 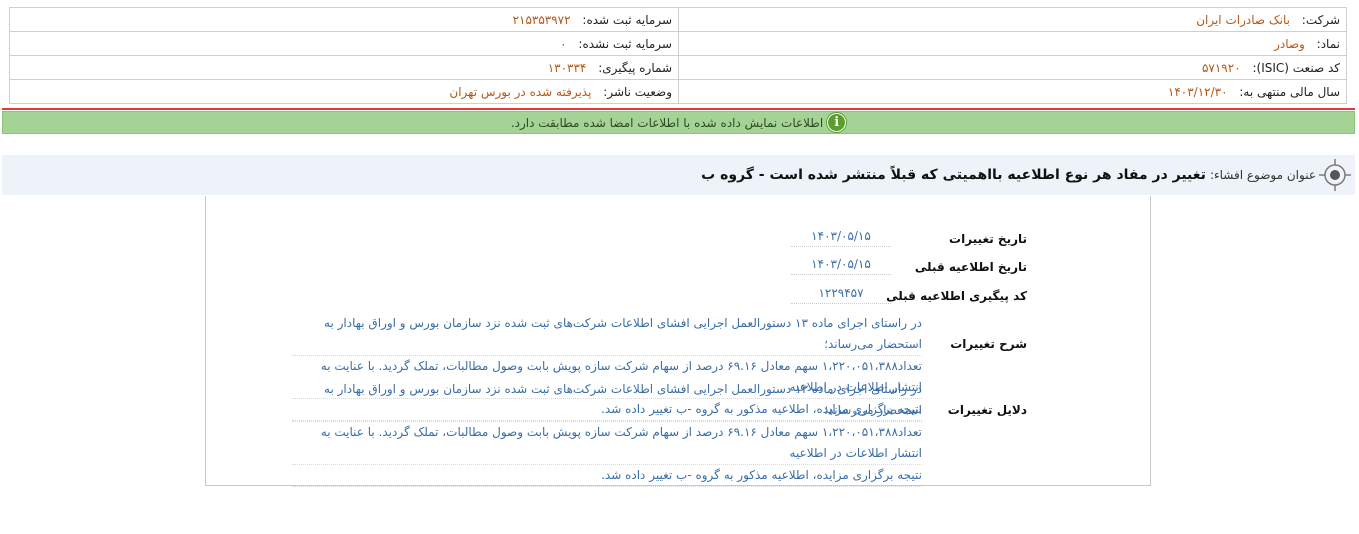 What do you see at coordinates (1289, 44) in the screenshot?
I see `symbol-value: وصادر` at bounding box center [1289, 44].